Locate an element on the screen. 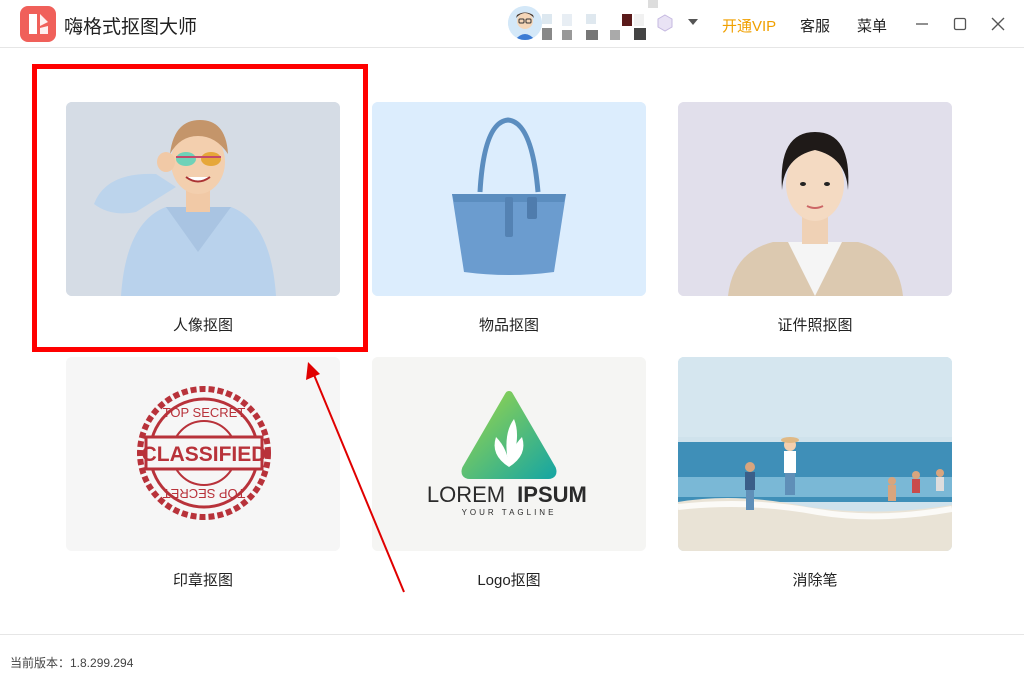  object-cutout-card is located at coordinates (509, 199).